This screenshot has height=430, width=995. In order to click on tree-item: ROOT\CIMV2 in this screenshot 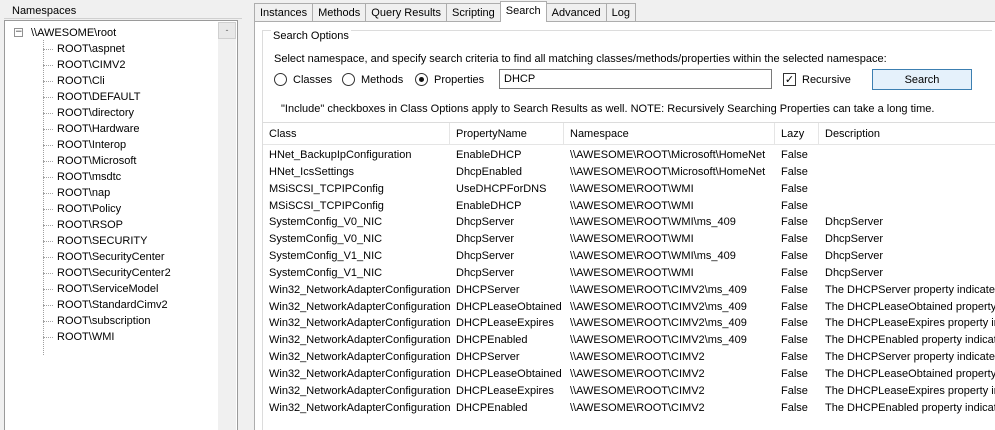, I will do `click(84, 65)`.